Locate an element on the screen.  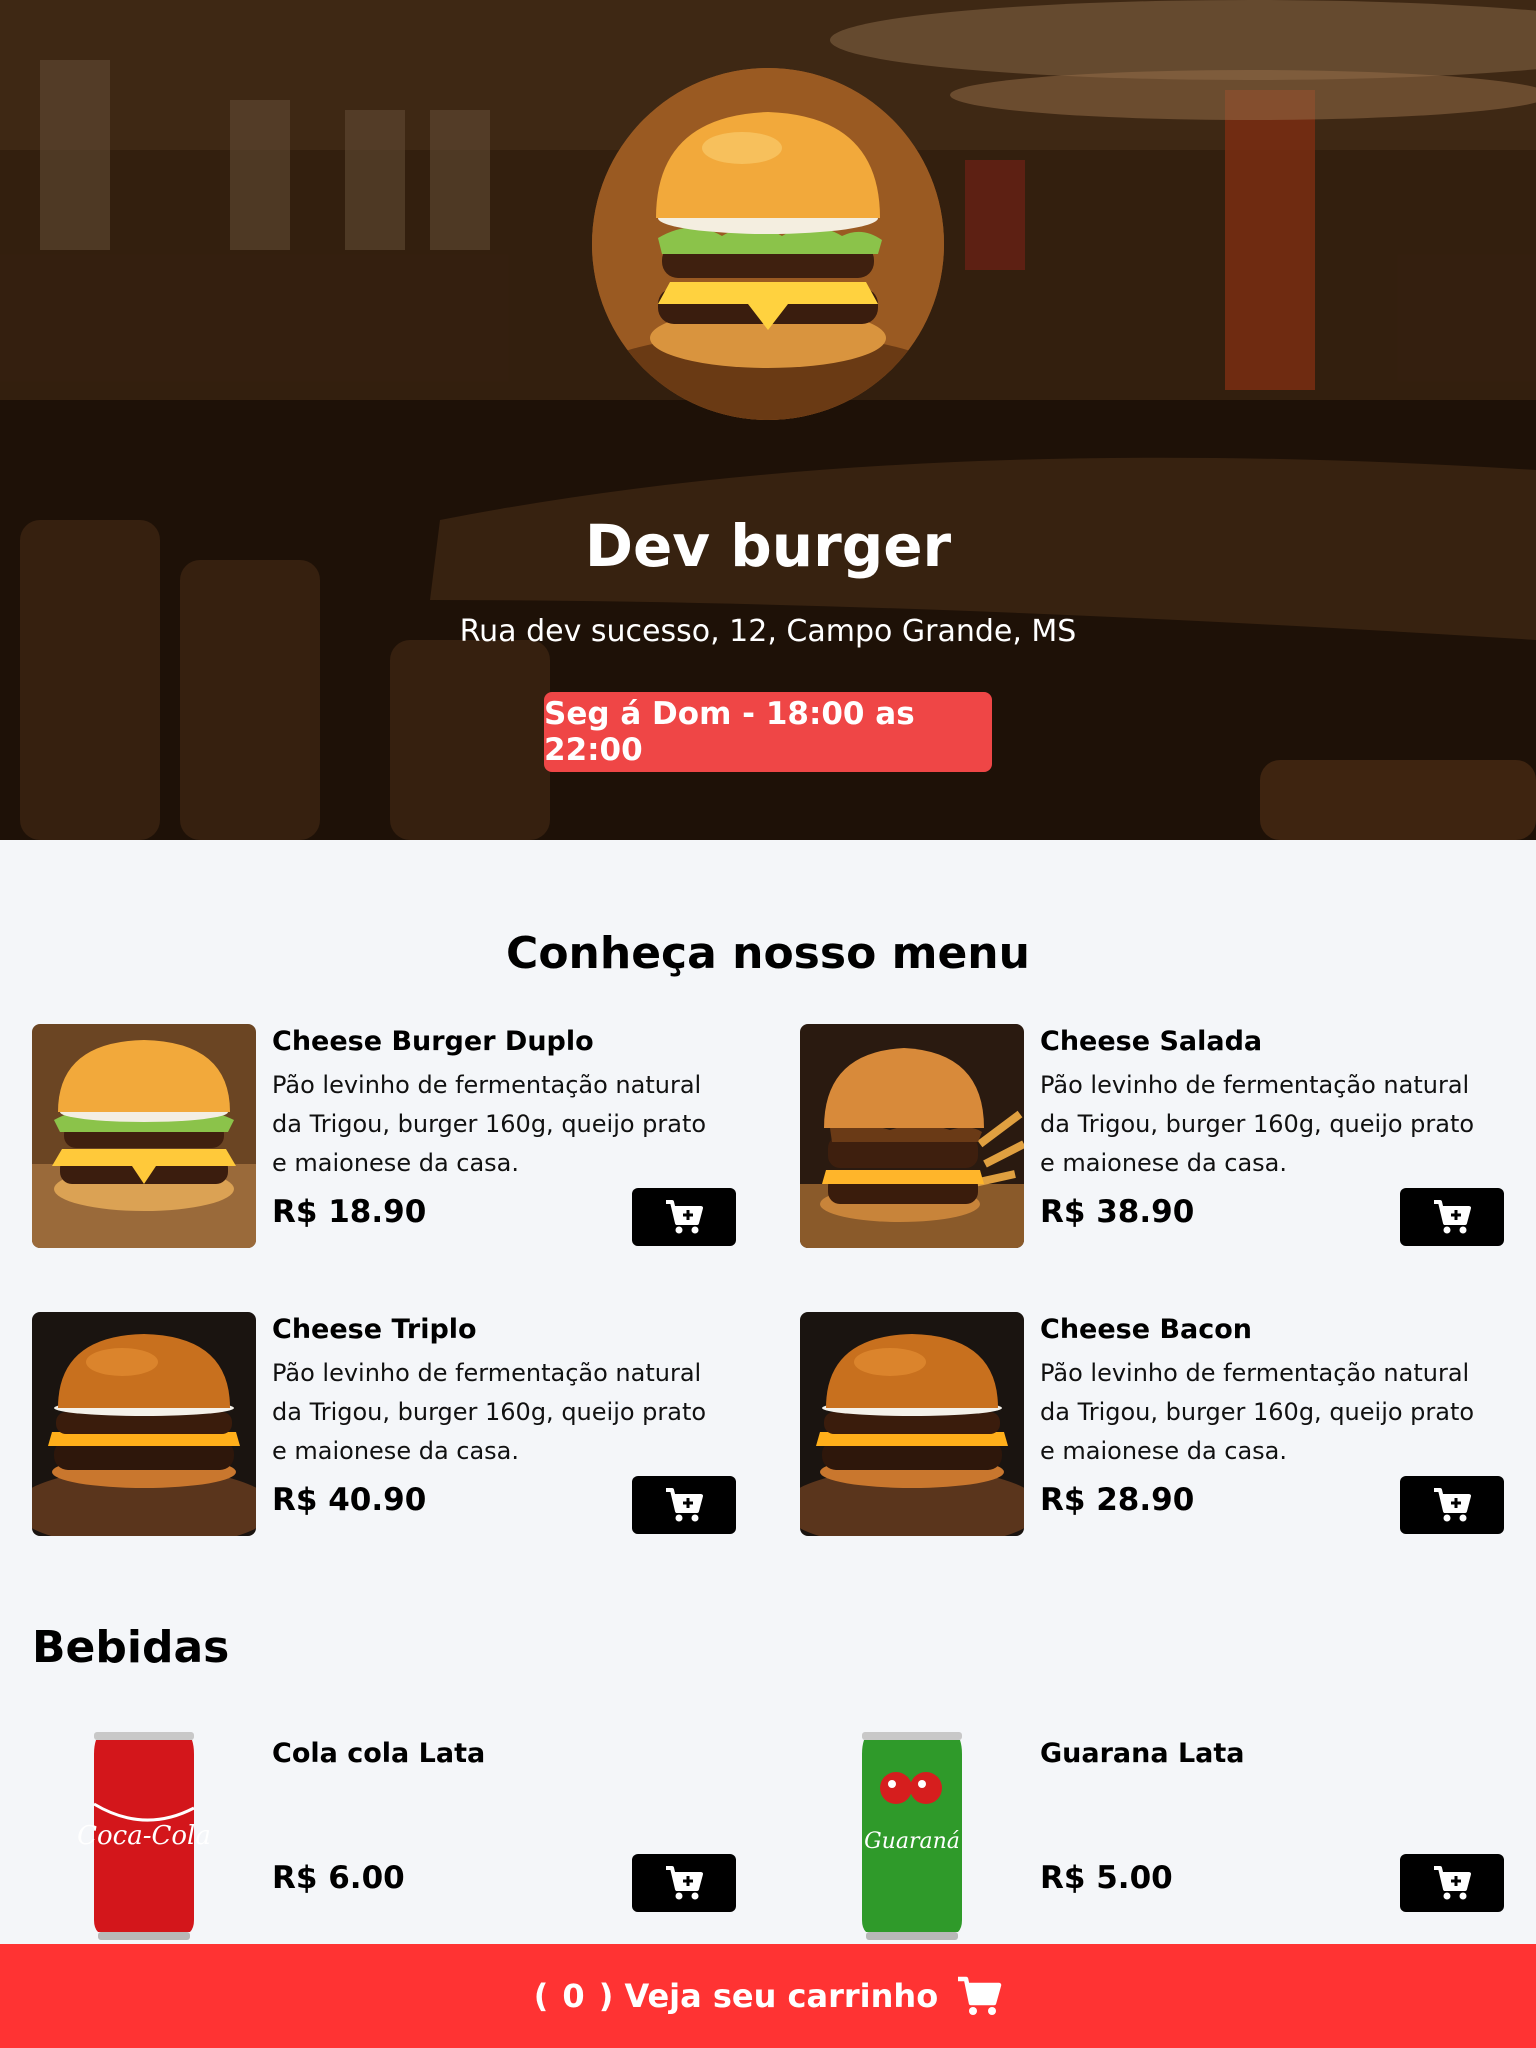
opening-hours-badge: Seg á Dom - 18:00 as 22:00 is located at coordinates (768, 732).